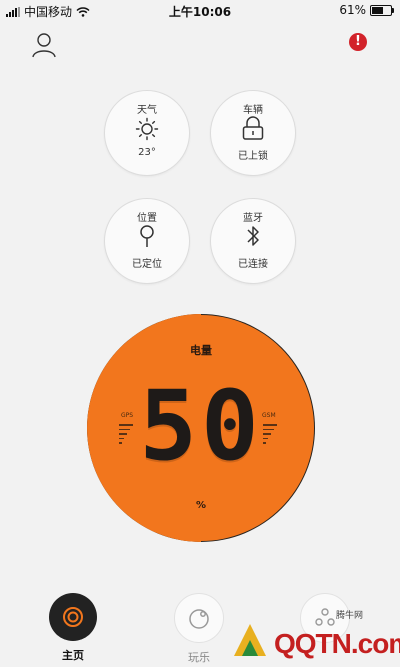 The image size is (400, 667). Describe the element at coordinates (253, 218) in the screenshot. I see `bluetooth-label: 蓝牙` at that location.